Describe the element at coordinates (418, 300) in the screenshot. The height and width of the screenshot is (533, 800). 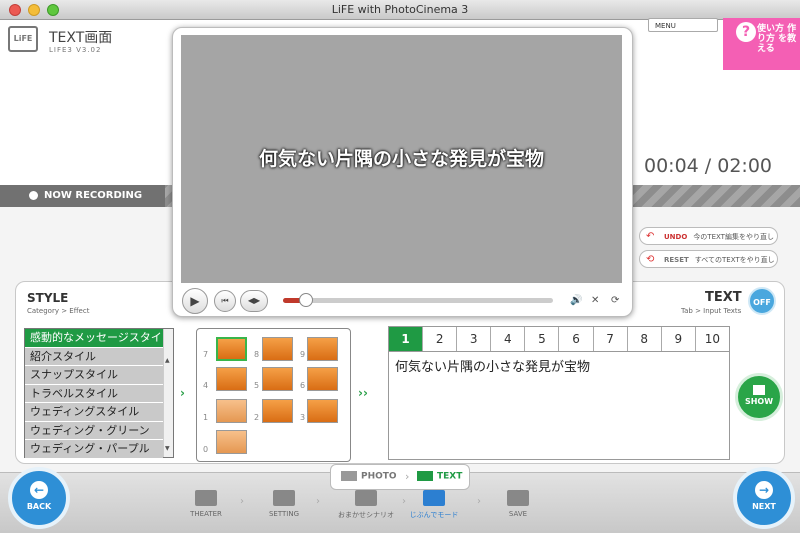
I see `seek-bar` at that location.